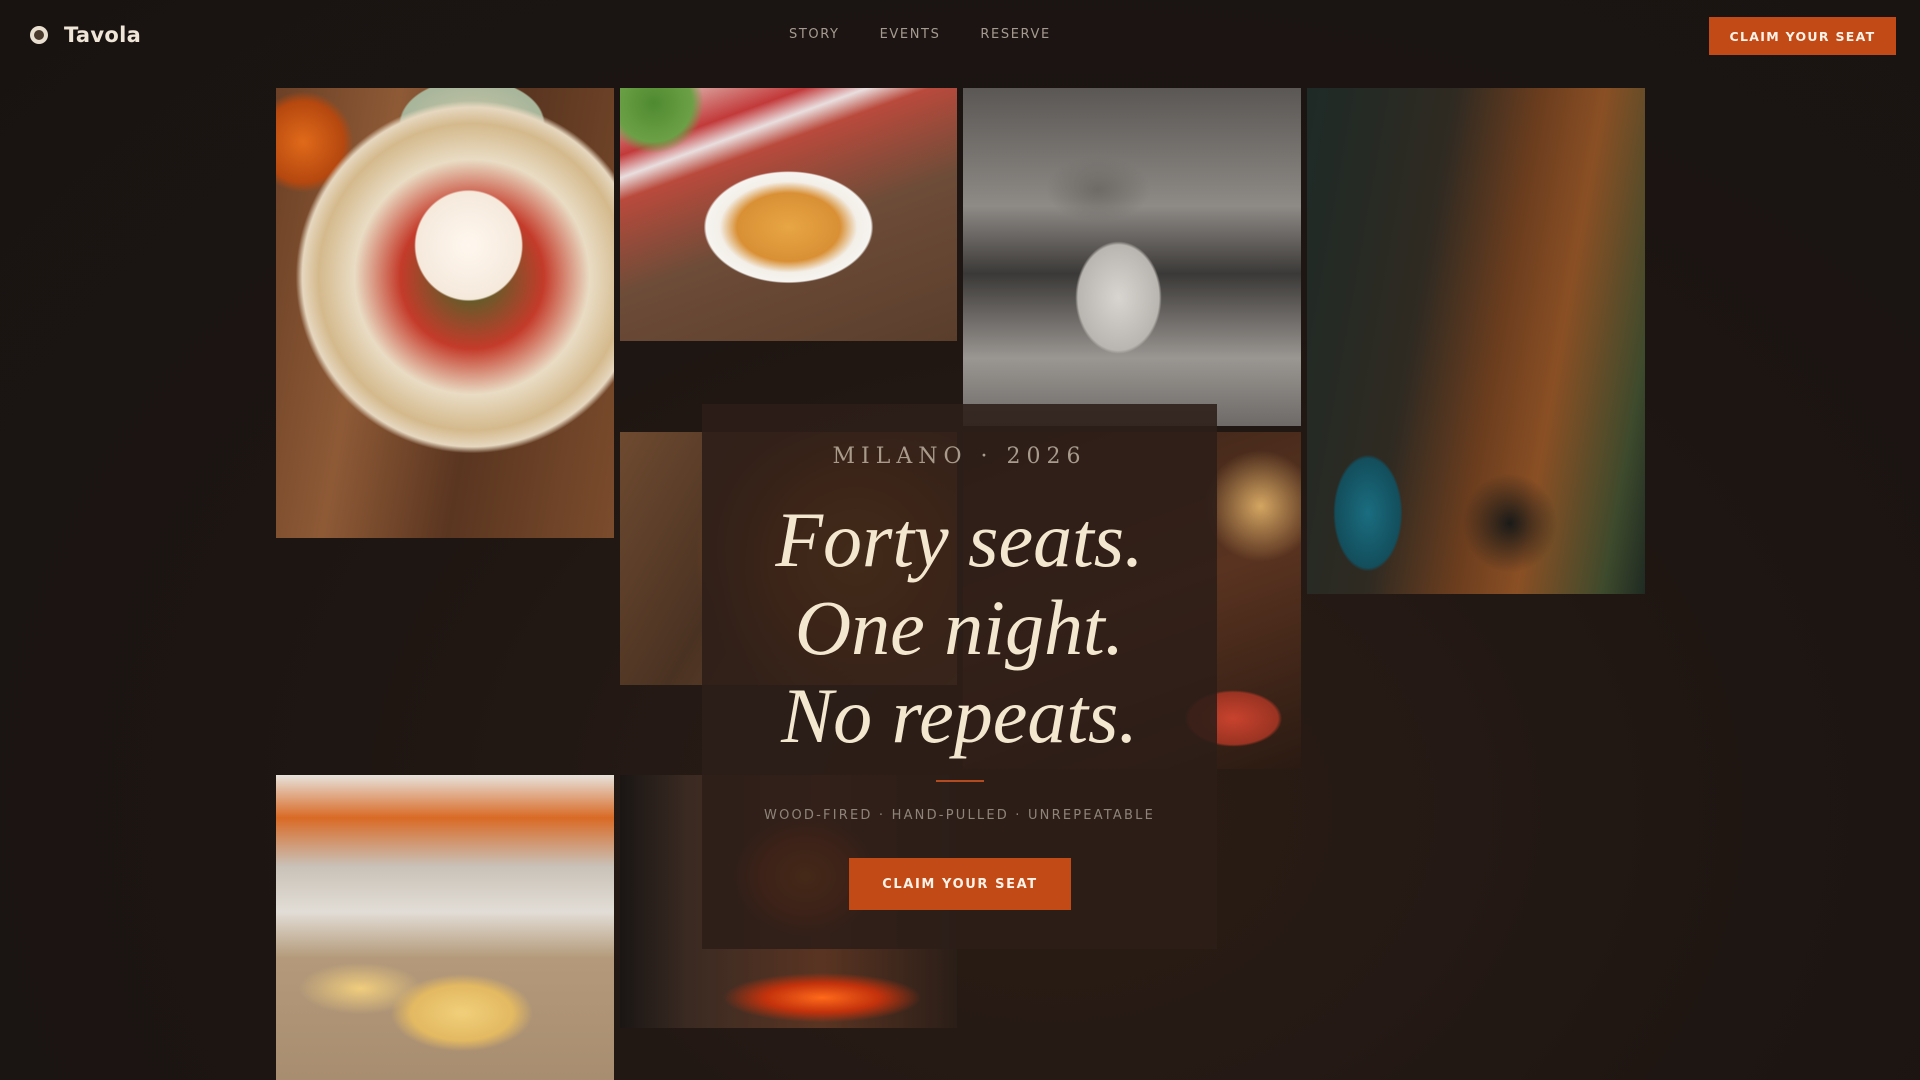 The image size is (1920, 1080). What do you see at coordinates (445, 927) in the screenshot?
I see `photo-fresh-pasta` at bounding box center [445, 927].